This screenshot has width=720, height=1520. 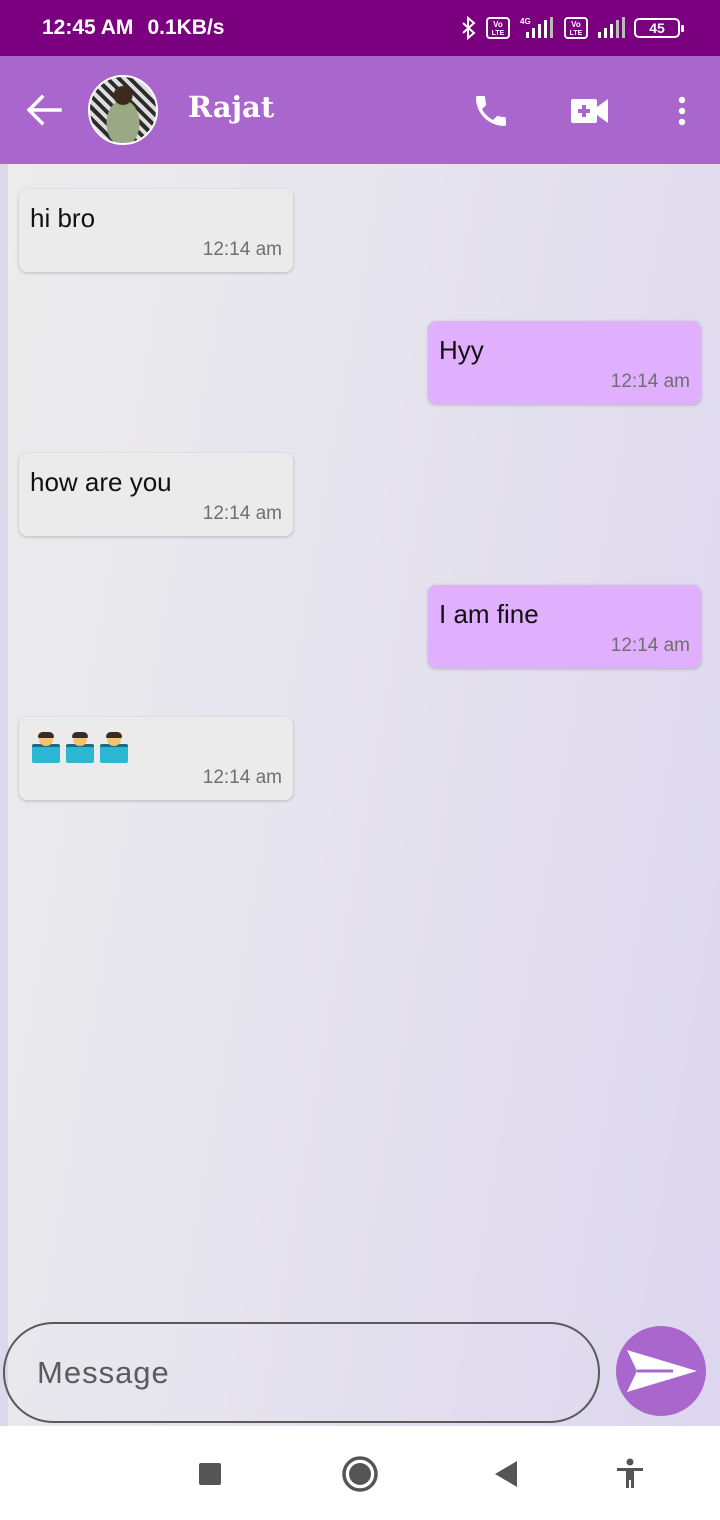 I want to click on avatar, so click(x=123, y=110).